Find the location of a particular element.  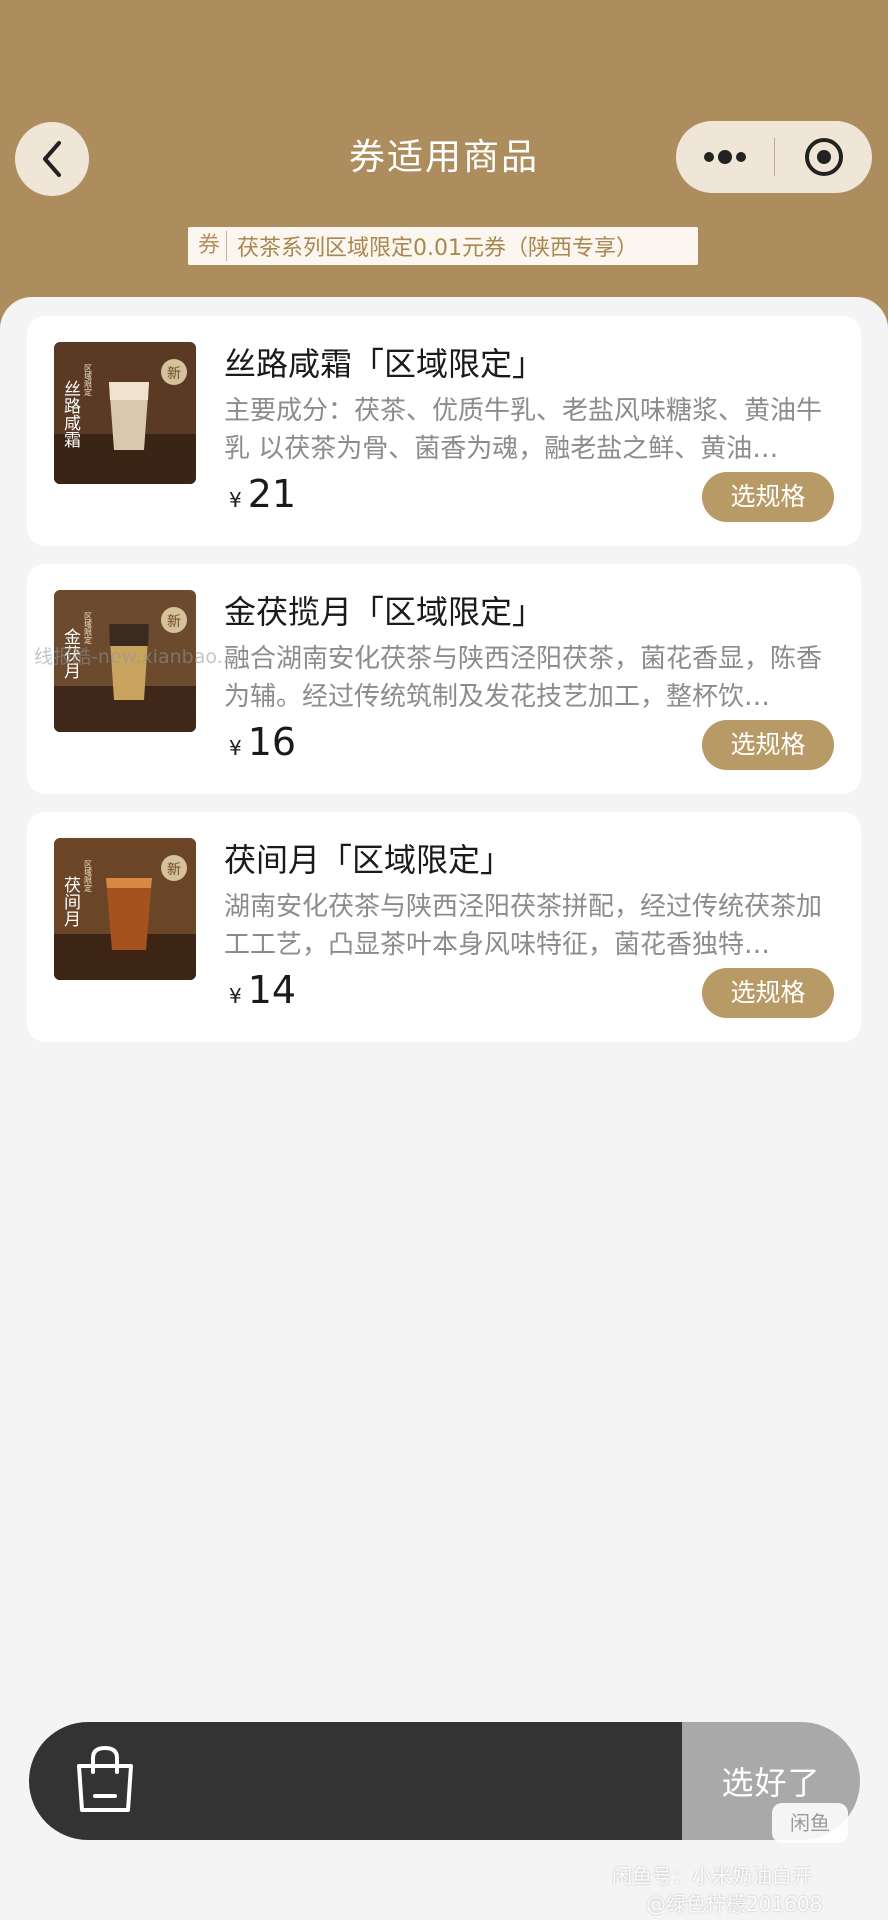

product-image: 新 茯间月 区域限定 is located at coordinates (125, 909).